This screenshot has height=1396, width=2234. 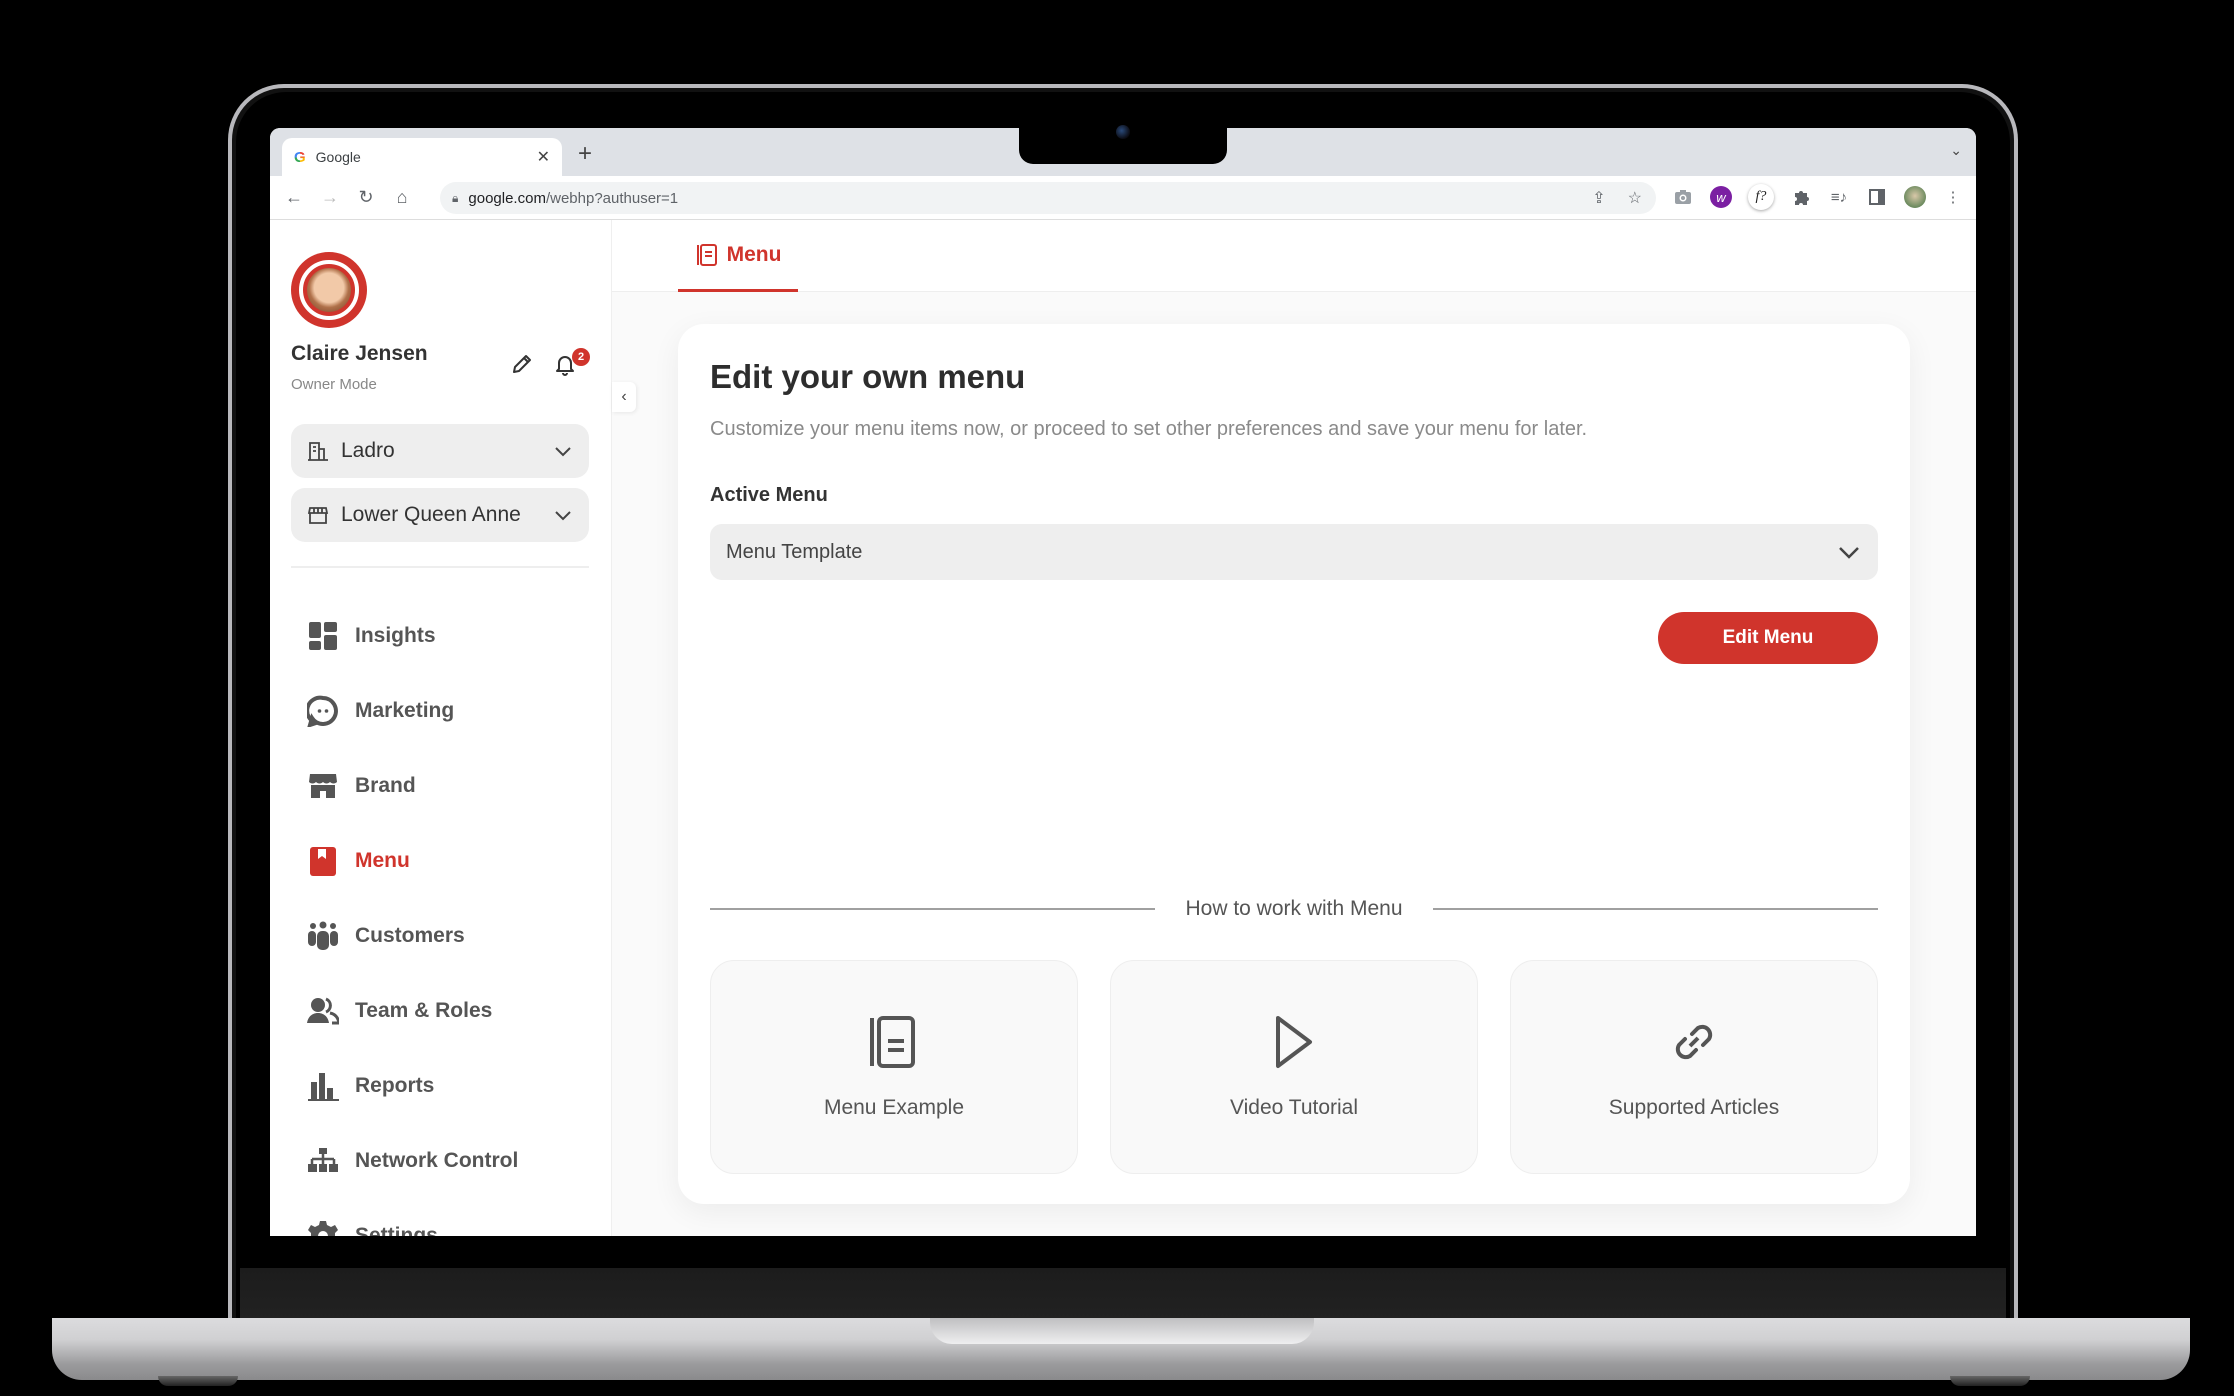 I want to click on new-tab-button: +, so click(x=585, y=154).